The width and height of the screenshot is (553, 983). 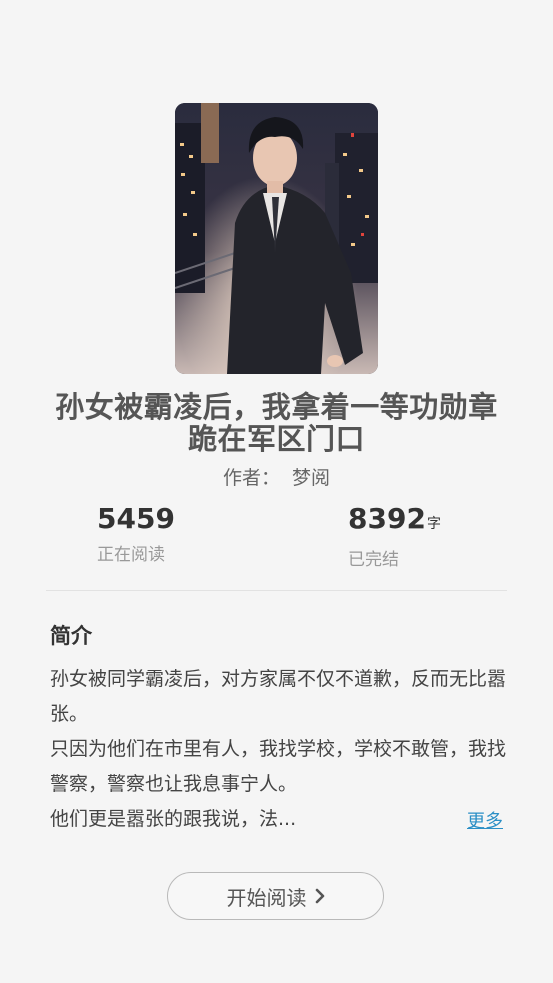 I want to click on book-title: 孙女被霸凌后，我拿着一等功勋章 跪在军区门口, so click(x=276, y=423).